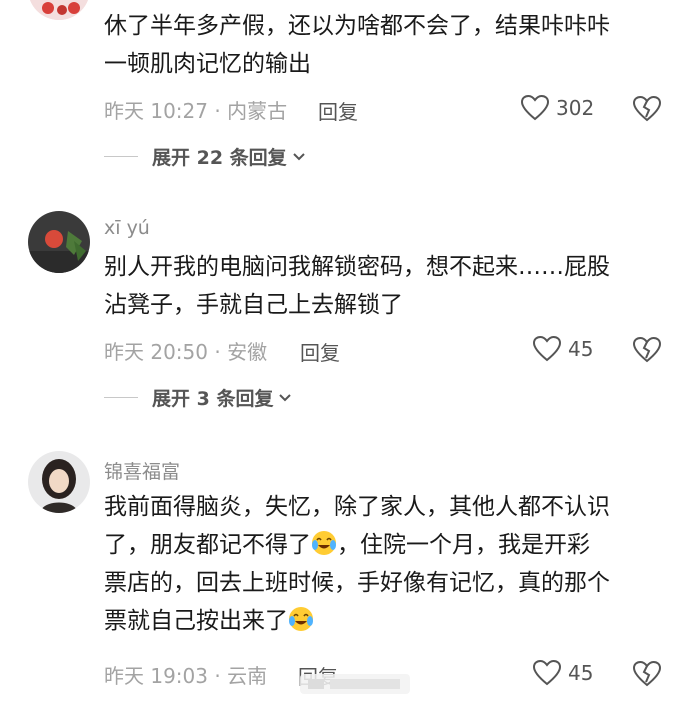  What do you see at coordinates (575, 108) in the screenshot?
I see `like-count: 302` at bounding box center [575, 108].